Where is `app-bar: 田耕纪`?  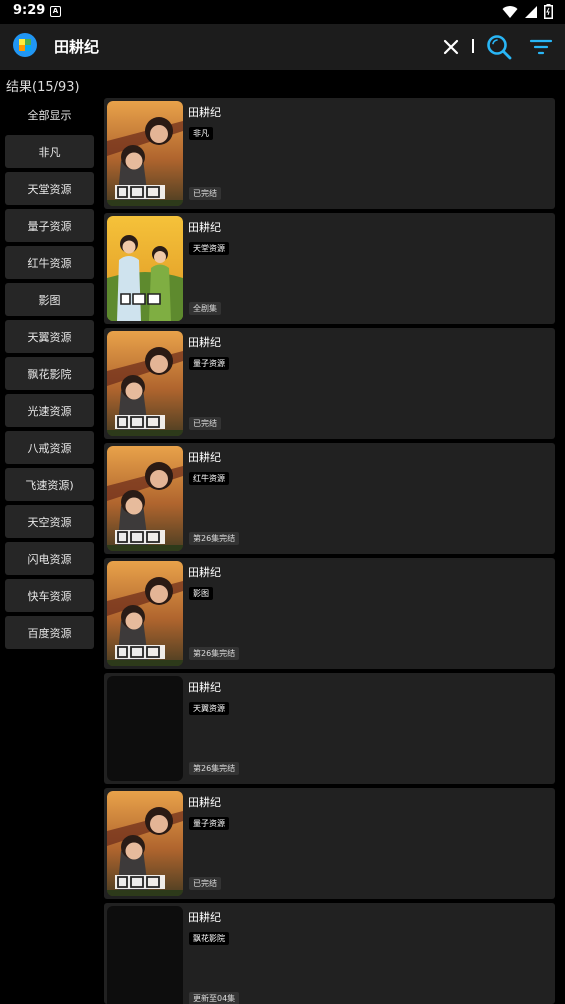
app-bar: 田耕纪 is located at coordinates (282, 47).